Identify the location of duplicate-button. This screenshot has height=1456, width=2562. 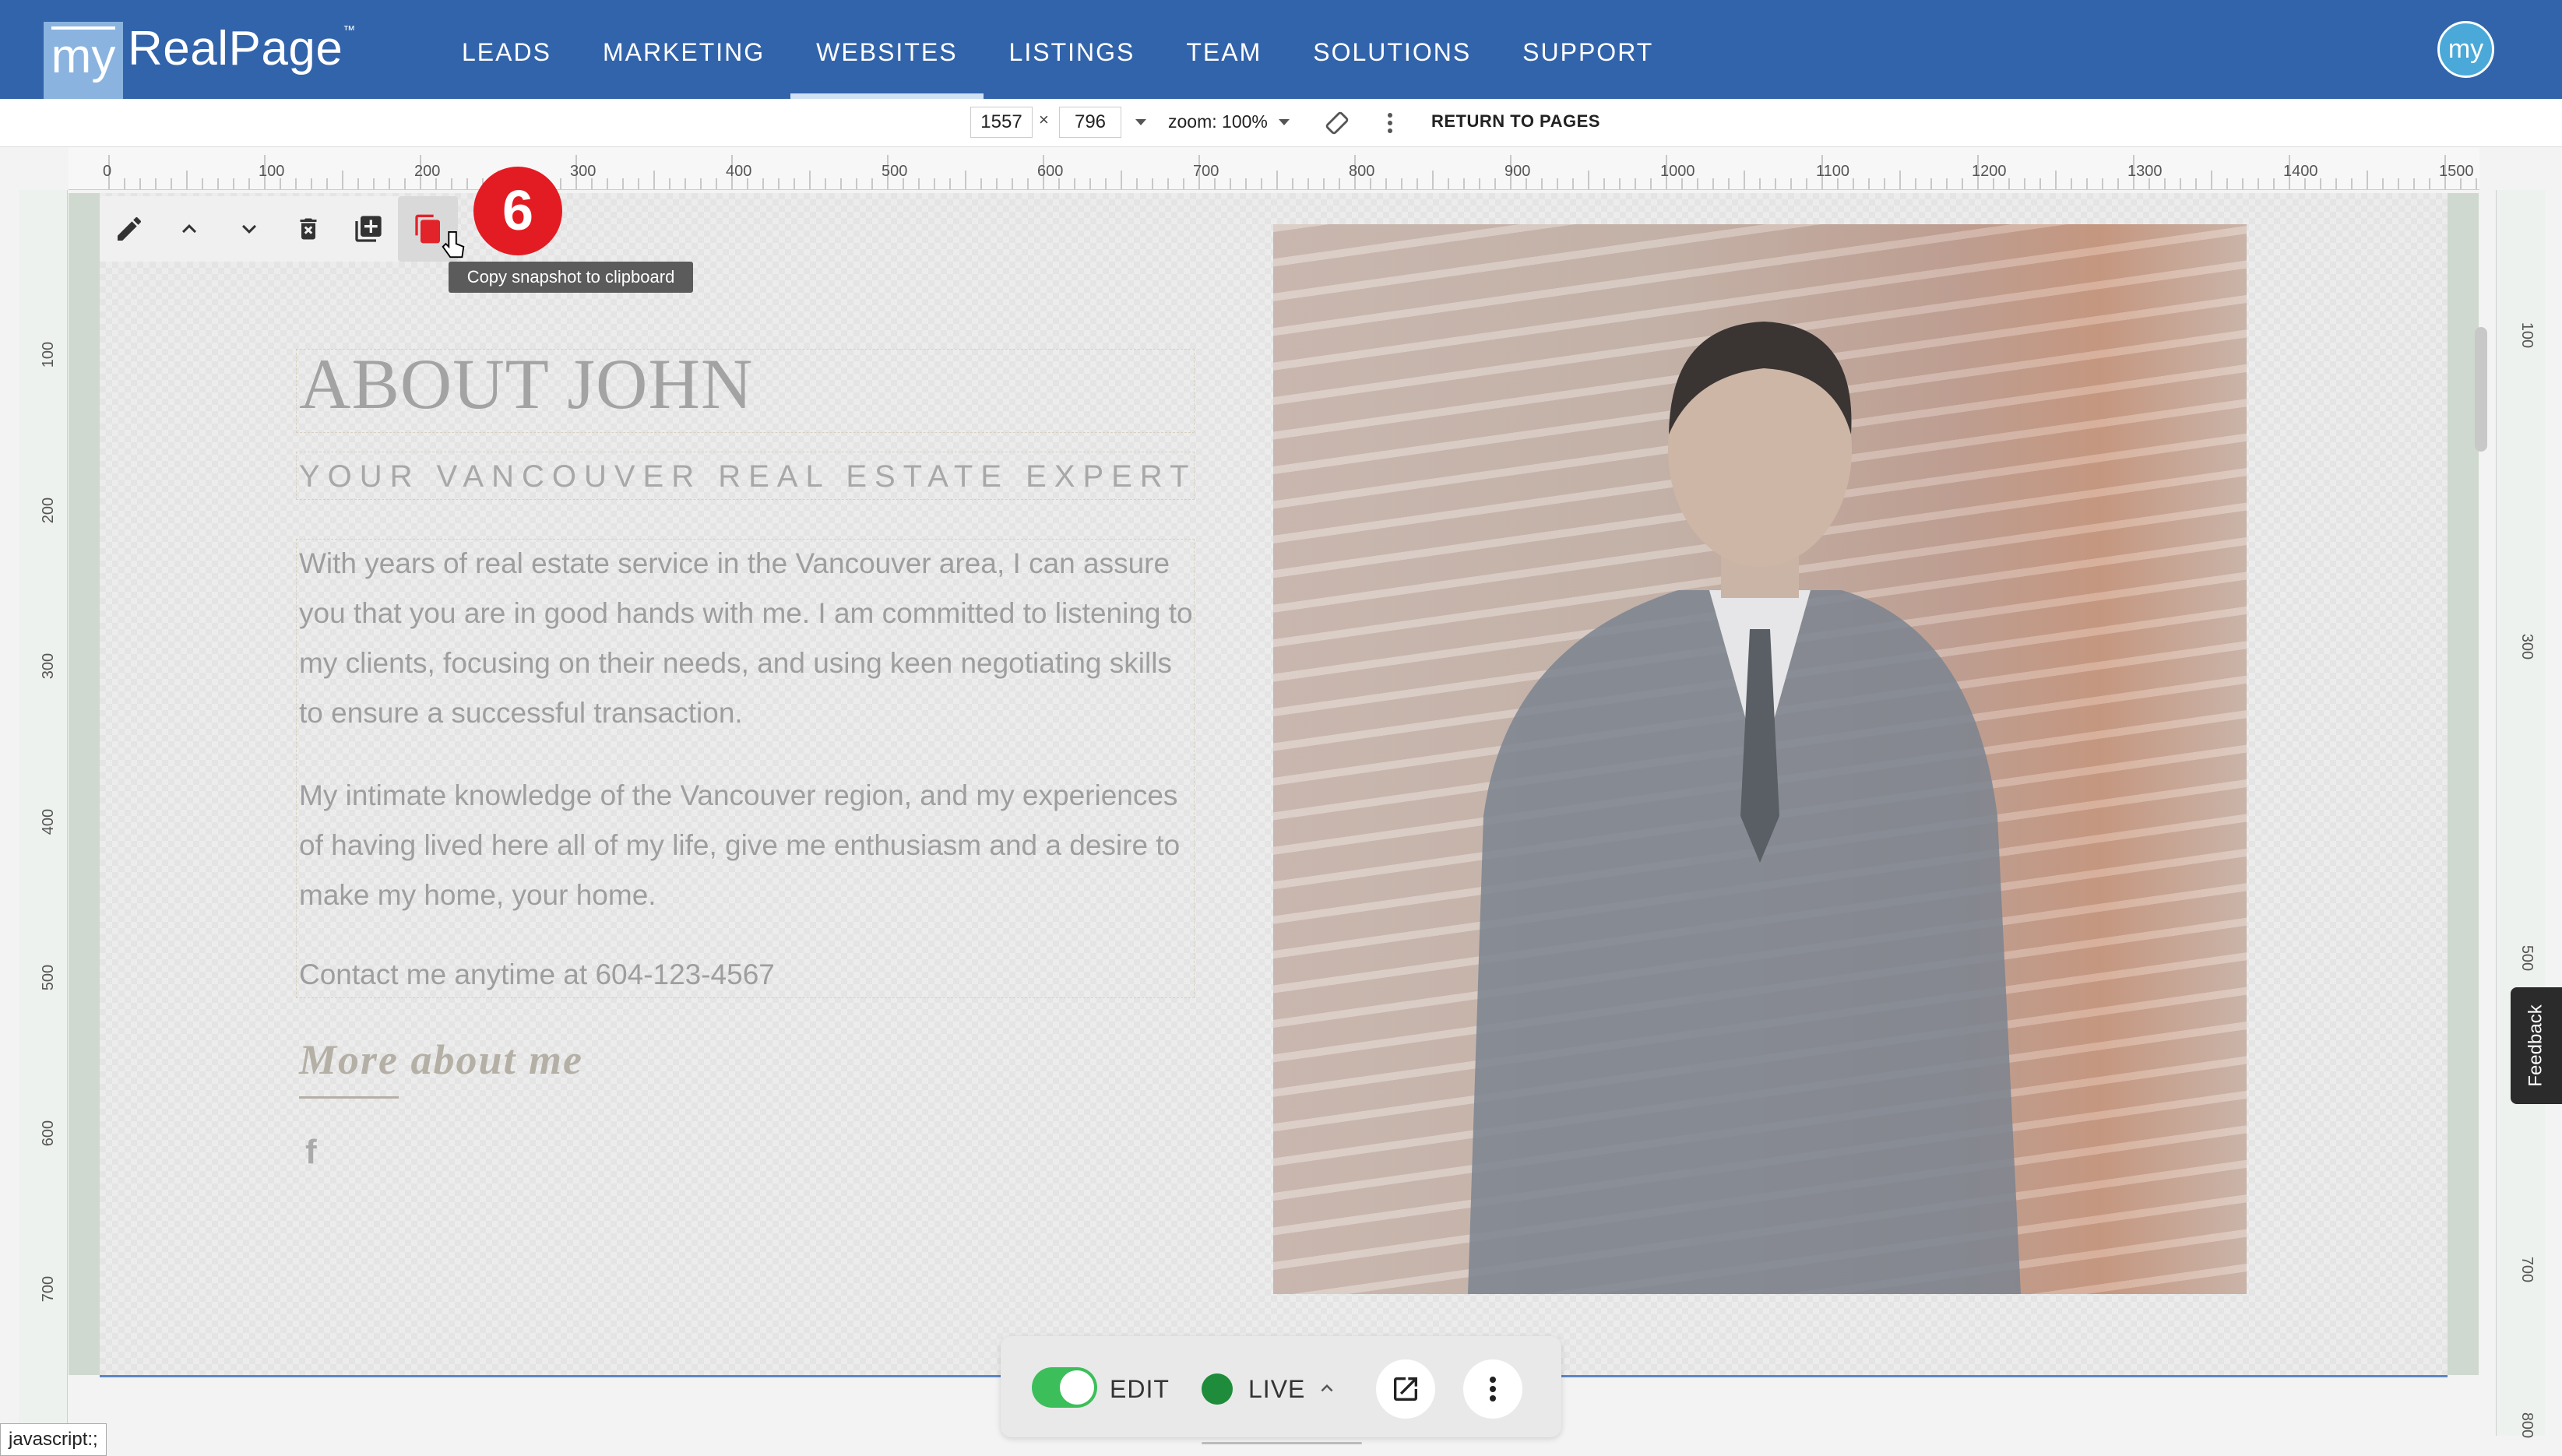
(369, 229).